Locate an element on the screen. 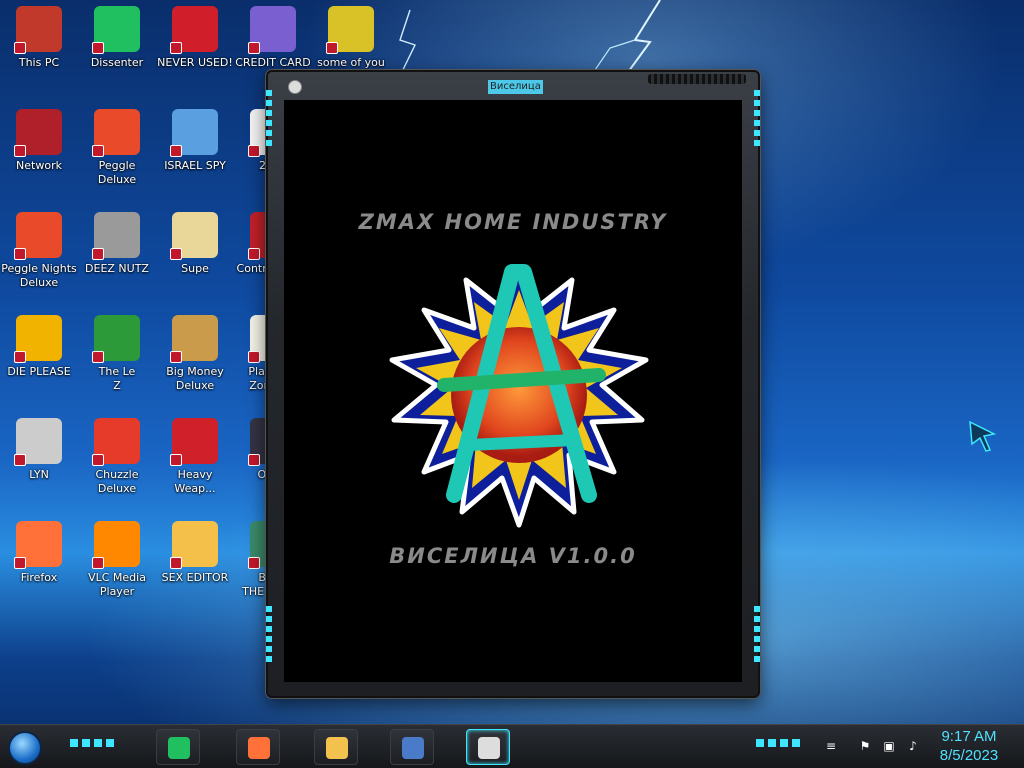 This screenshot has height=768, width=1024. desktop-icon: DIE PLEASE is located at coordinates (39, 347).